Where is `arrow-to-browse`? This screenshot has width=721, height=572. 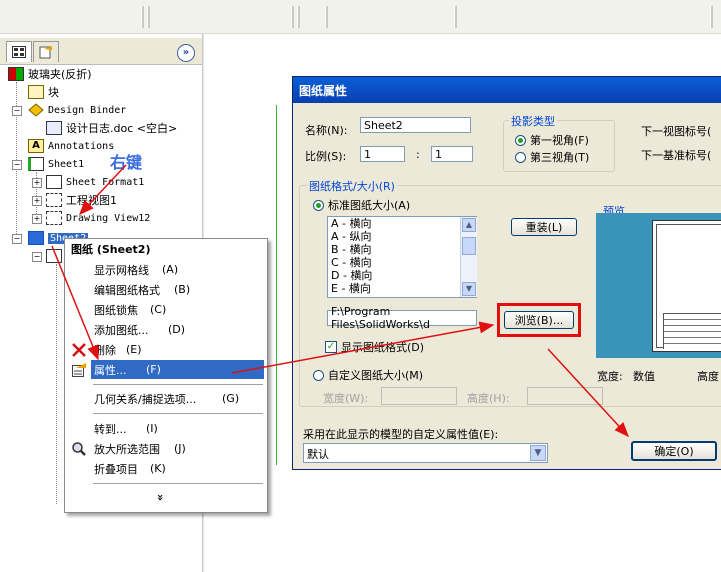 arrow-to-browse is located at coordinates (363, 347).